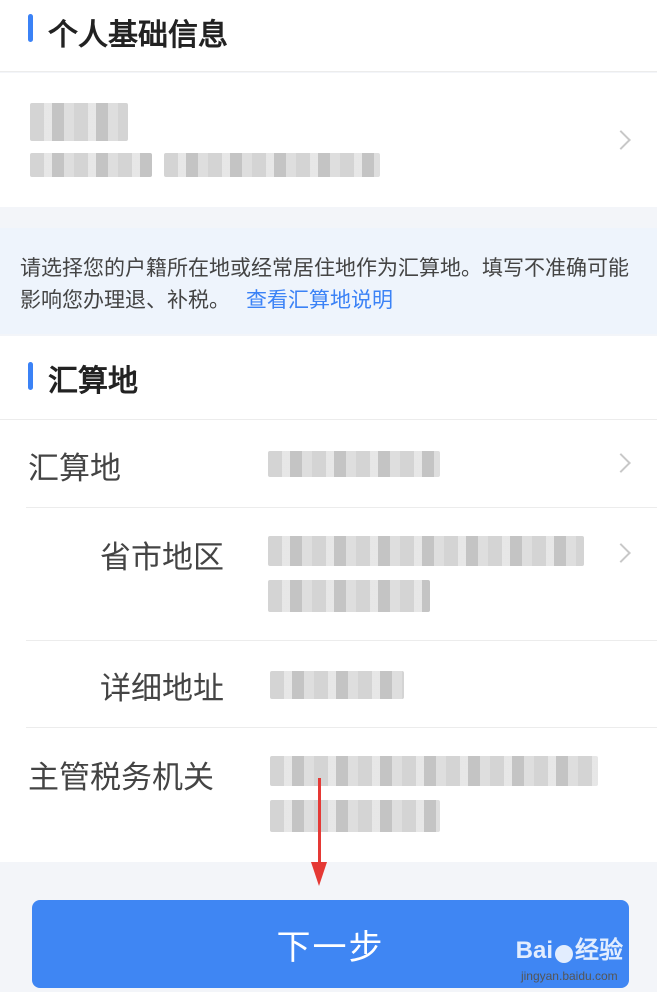 The height and width of the screenshot is (992, 657). What do you see at coordinates (74, 469) in the screenshot?
I see `row-label: 汇算地` at bounding box center [74, 469].